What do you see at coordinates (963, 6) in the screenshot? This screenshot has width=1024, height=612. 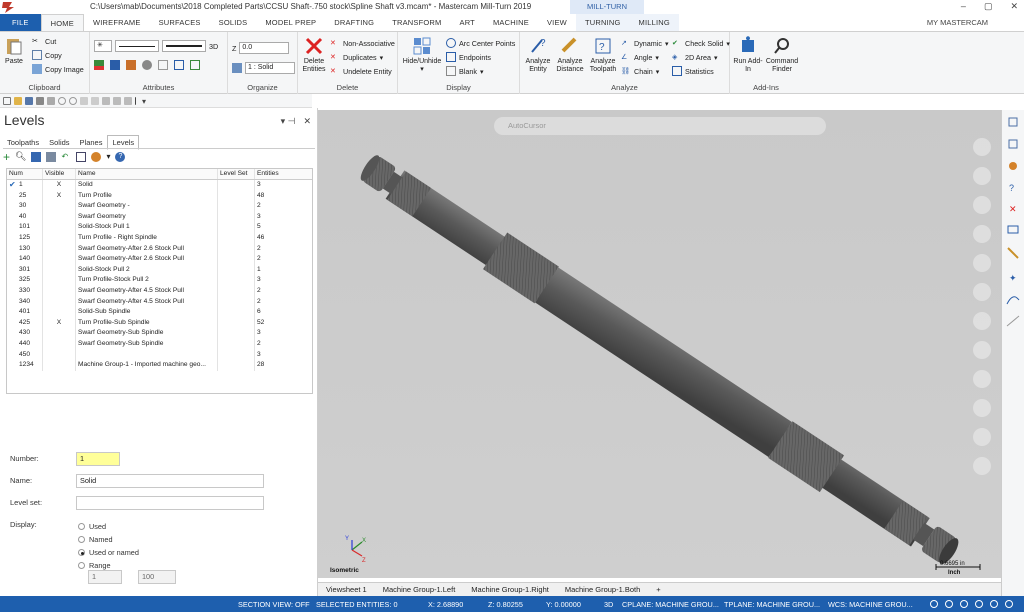 I see `minimize-icon: –` at bounding box center [963, 6].